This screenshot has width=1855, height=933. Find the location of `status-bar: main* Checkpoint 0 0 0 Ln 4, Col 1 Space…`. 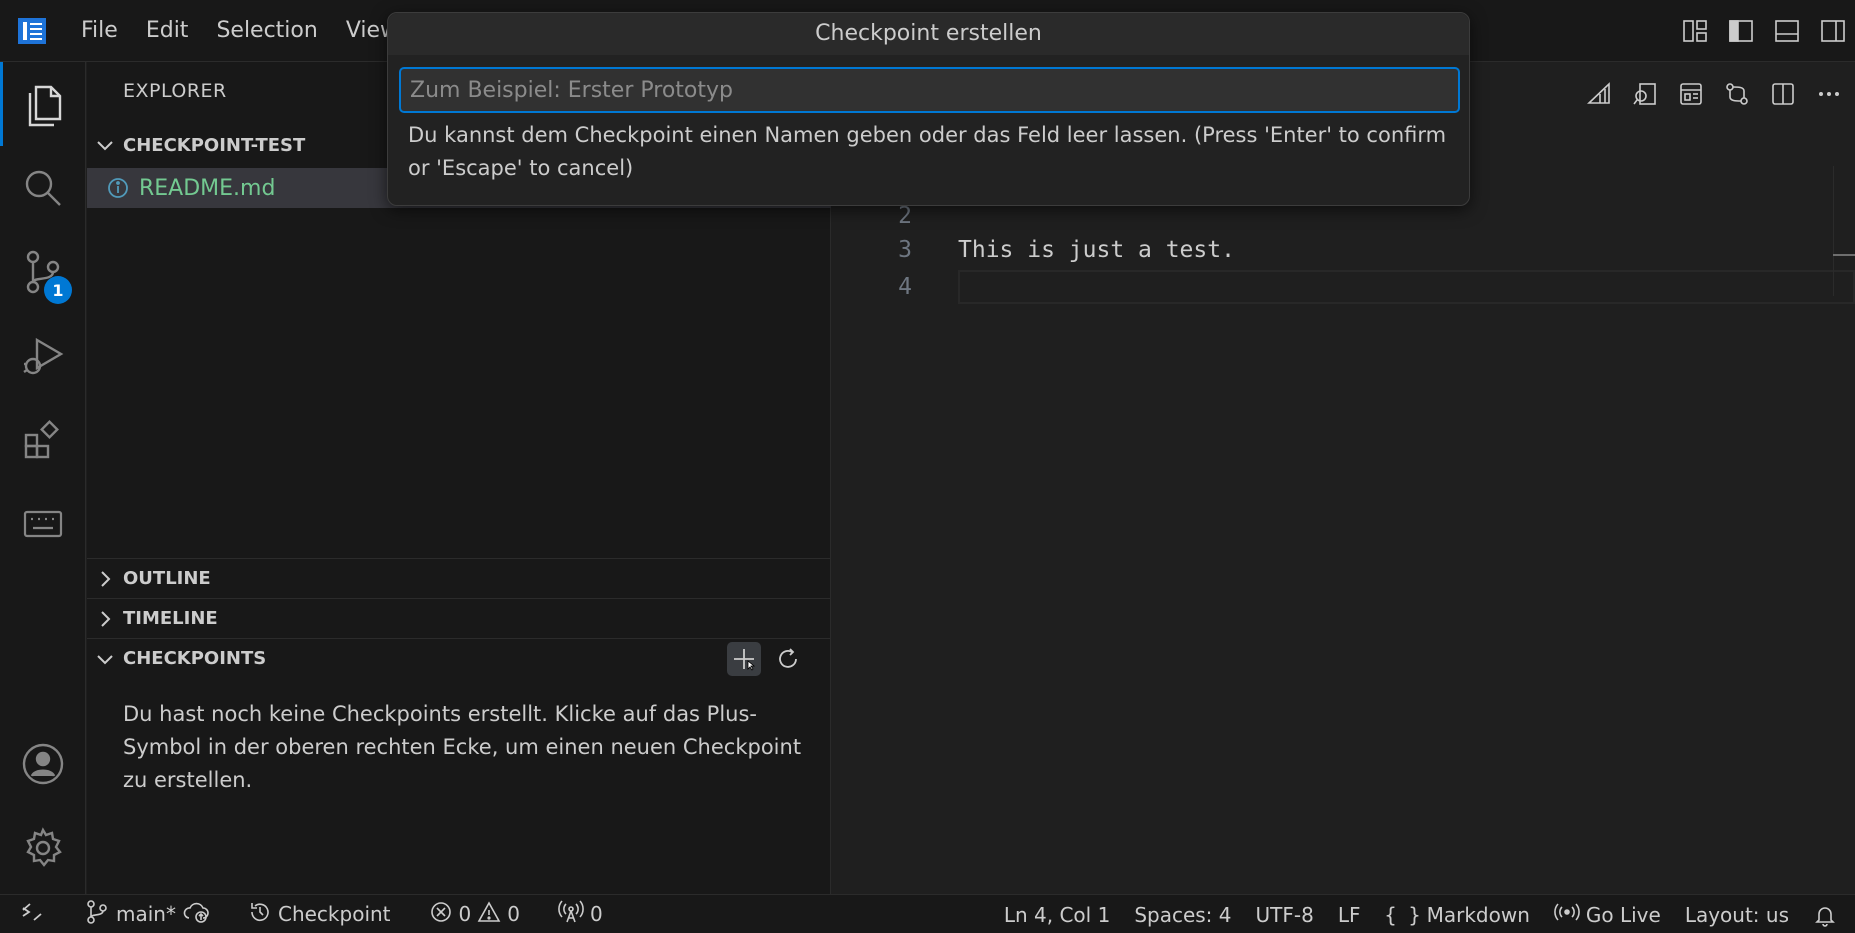

status-bar: main* Checkpoint 0 0 0 Ln 4, Col 1 Space… is located at coordinates (927, 913).